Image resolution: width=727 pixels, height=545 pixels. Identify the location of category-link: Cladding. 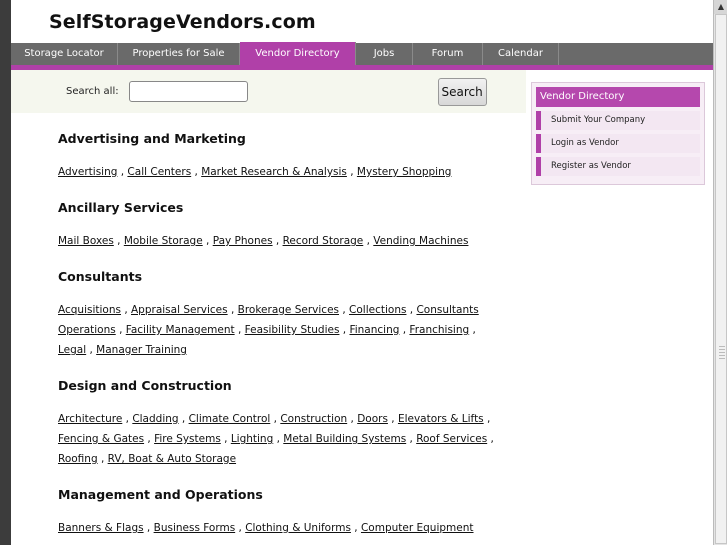
(155, 419).